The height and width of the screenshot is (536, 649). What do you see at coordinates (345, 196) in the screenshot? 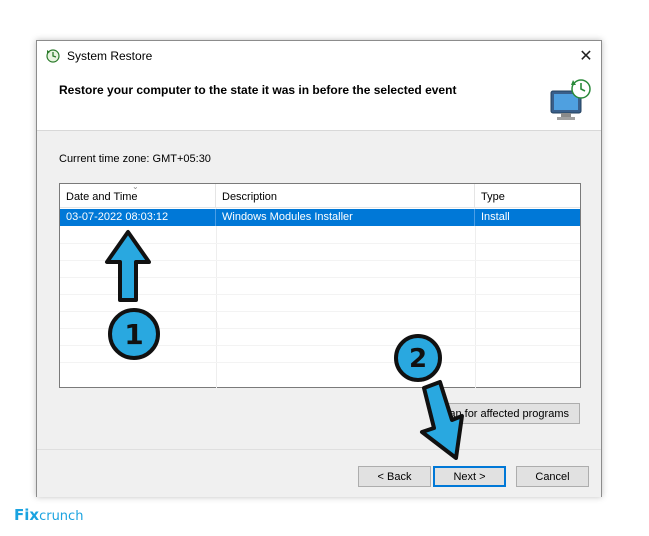
I see `column-header-description: Description` at bounding box center [345, 196].